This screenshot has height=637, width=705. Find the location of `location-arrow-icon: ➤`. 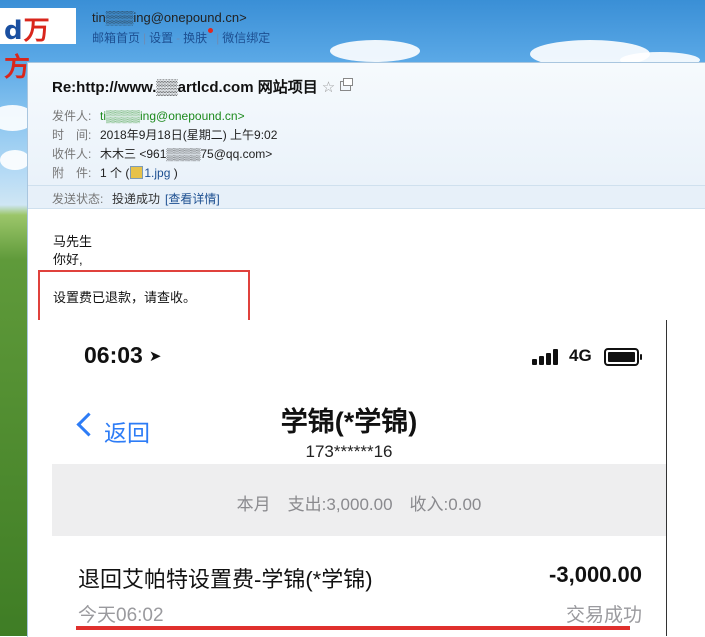

location-arrow-icon: ➤ is located at coordinates (155, 356).